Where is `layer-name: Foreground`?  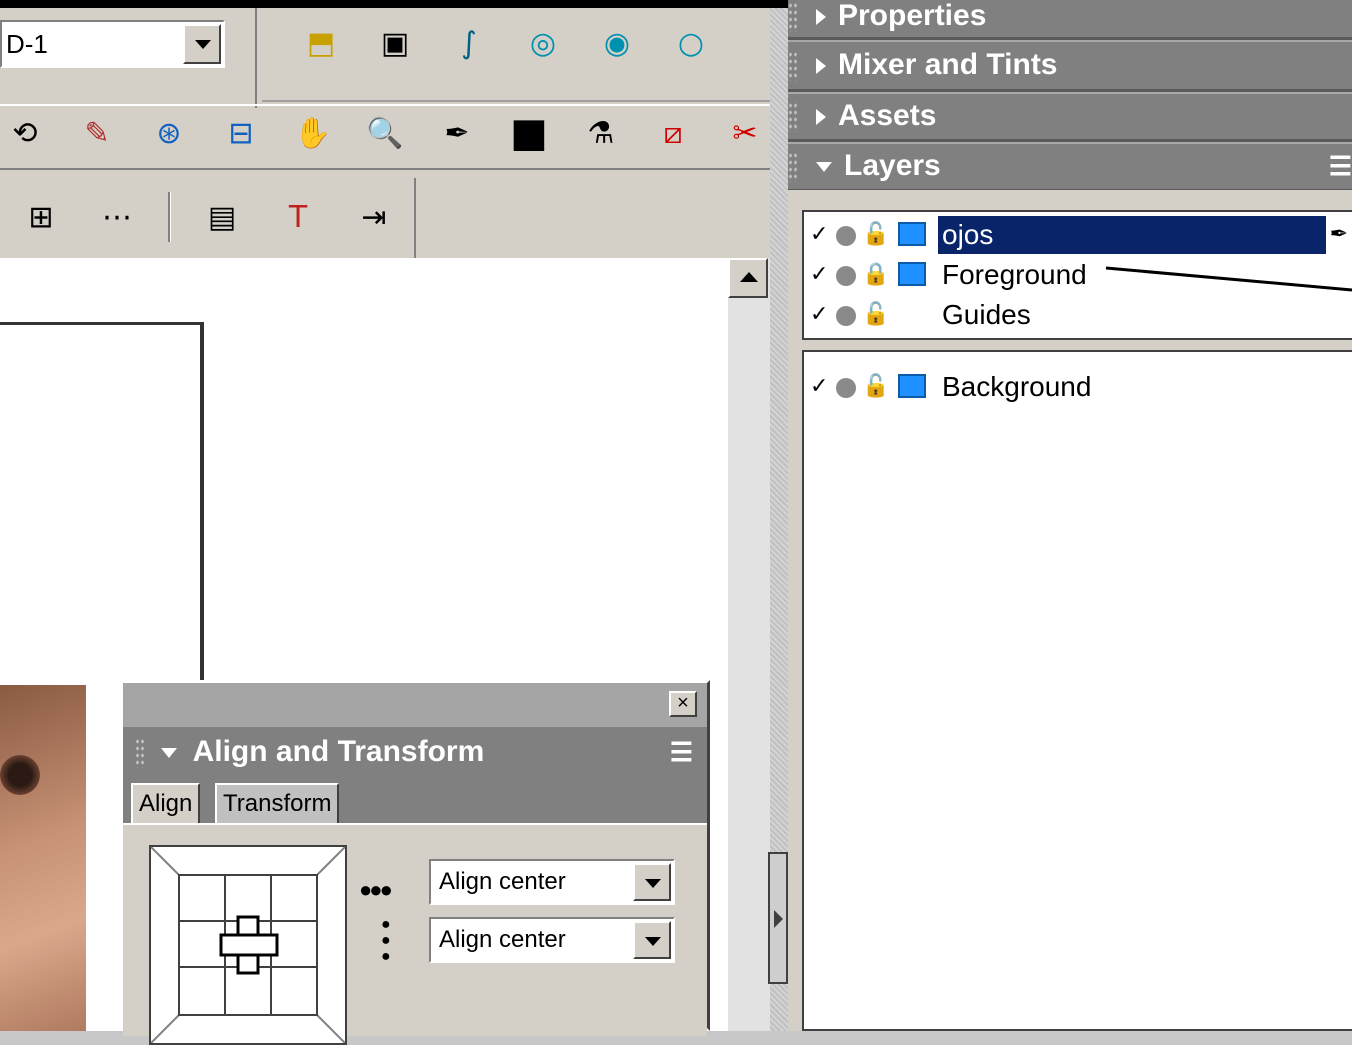
layer-name: Foreground is located at coordinates (1014, 274).